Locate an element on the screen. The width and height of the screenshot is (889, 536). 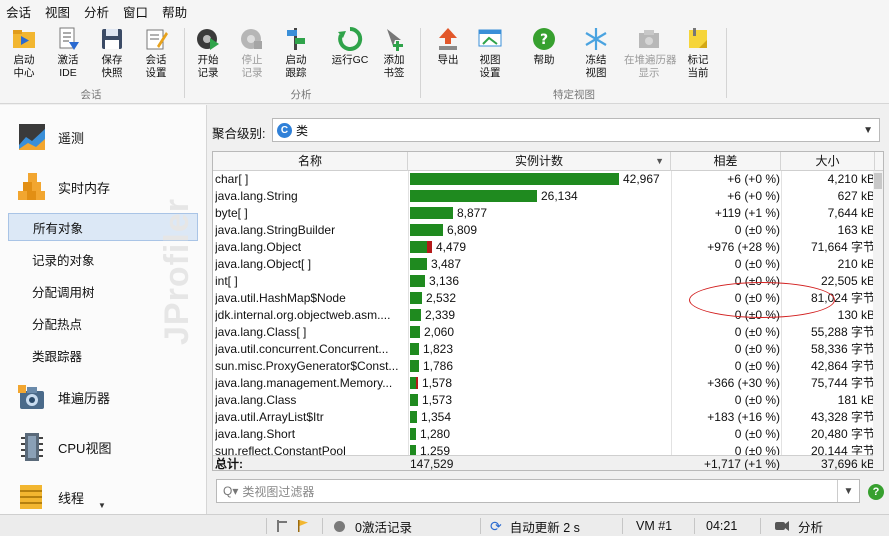
table-row: java.lang.Class[ ] 2,060 0 (±0 %) 55,288 字节 is located at coordinates (544, 332).